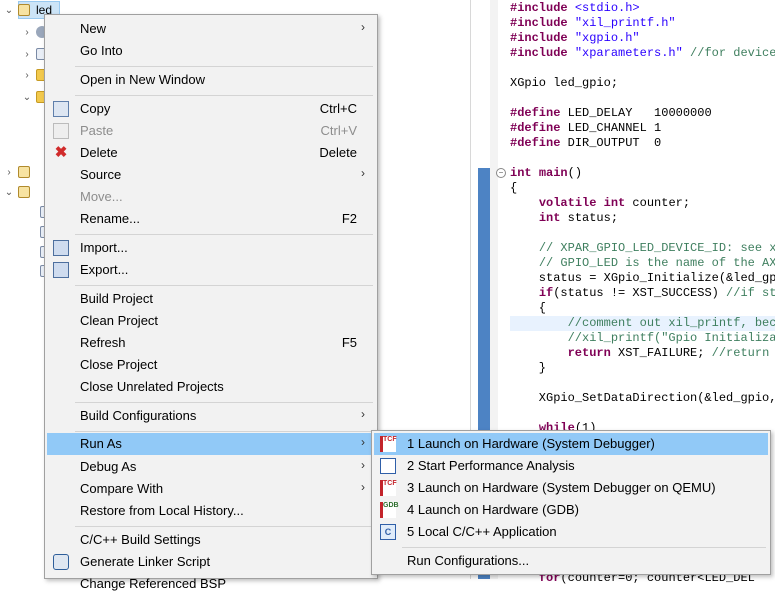 This screenshot has width=775, height=595. What do you see at coordinates (642, 353) in the screenshot?
I see `code-line: return XST_FAILURE; //return 1` at bounding box center [642, 353].